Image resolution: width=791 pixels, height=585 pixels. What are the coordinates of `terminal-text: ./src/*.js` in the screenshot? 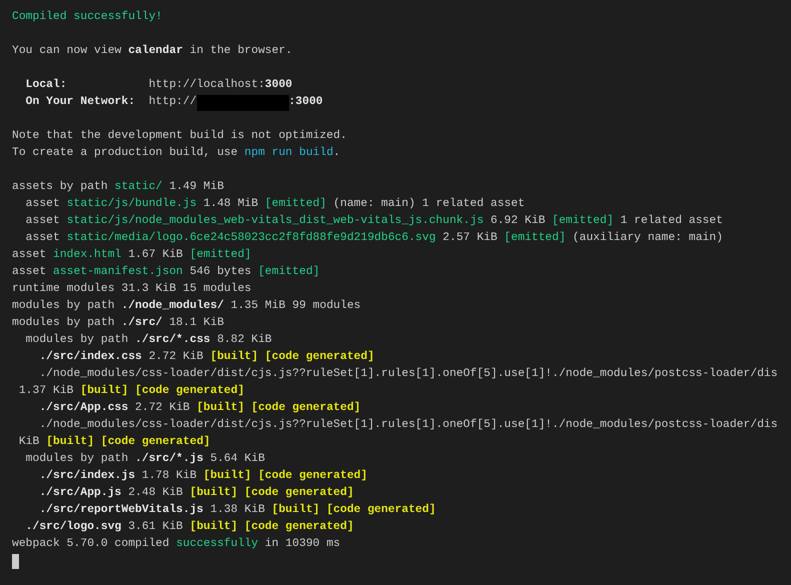 It's located at (169, 459).